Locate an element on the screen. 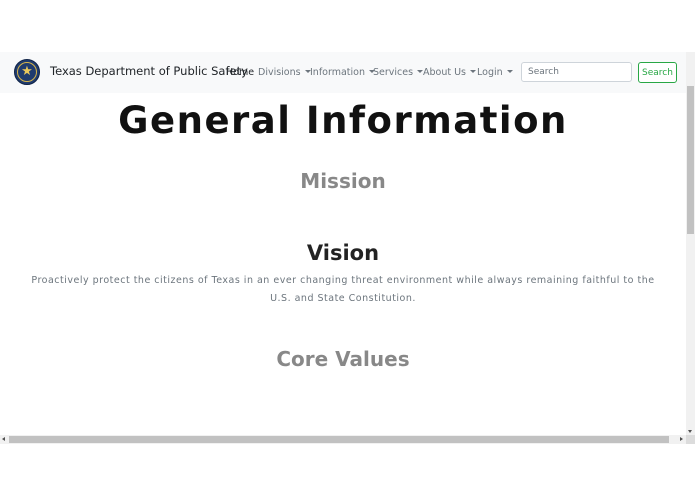  star-icon: ★ is located at coordinates (27, 71).